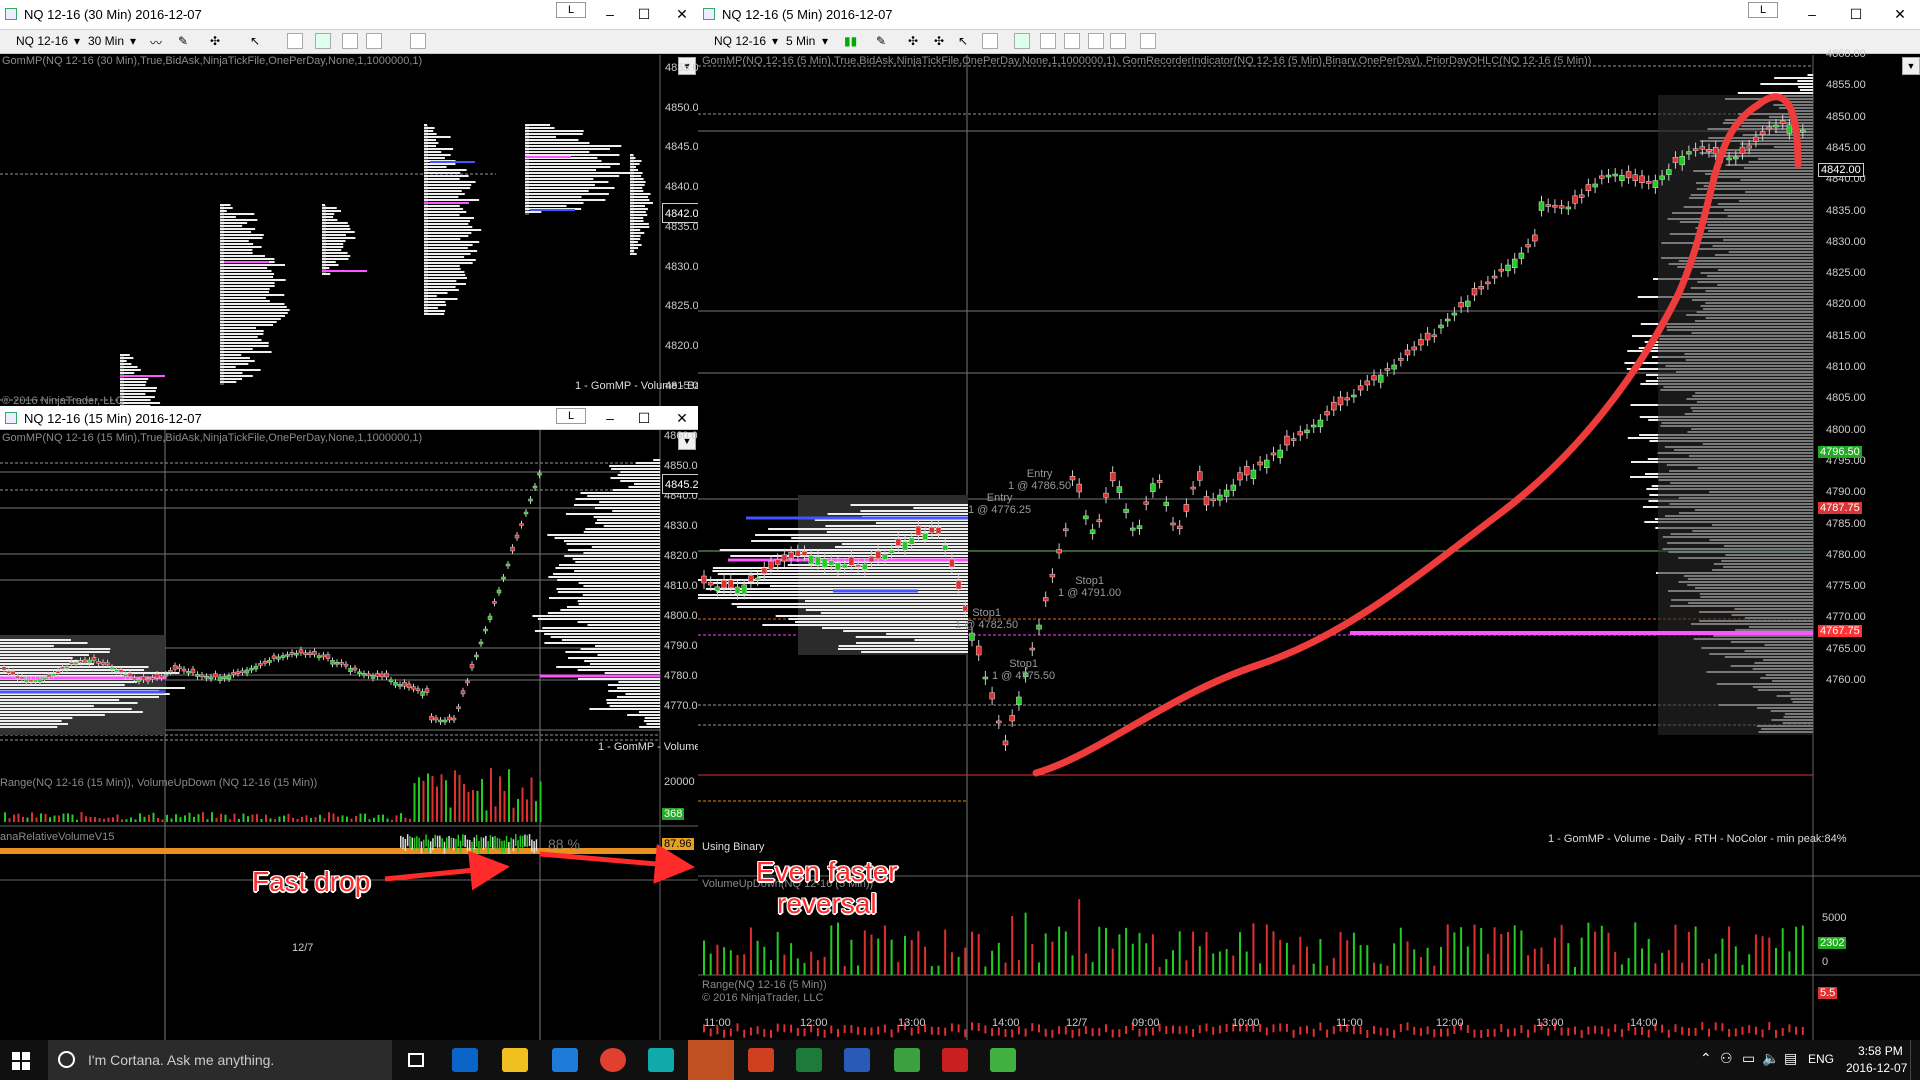 The image size is (1920, 1080). Describe the element at coordinates (857, 1060) in the screenshot. I see `word-icon` at that location.